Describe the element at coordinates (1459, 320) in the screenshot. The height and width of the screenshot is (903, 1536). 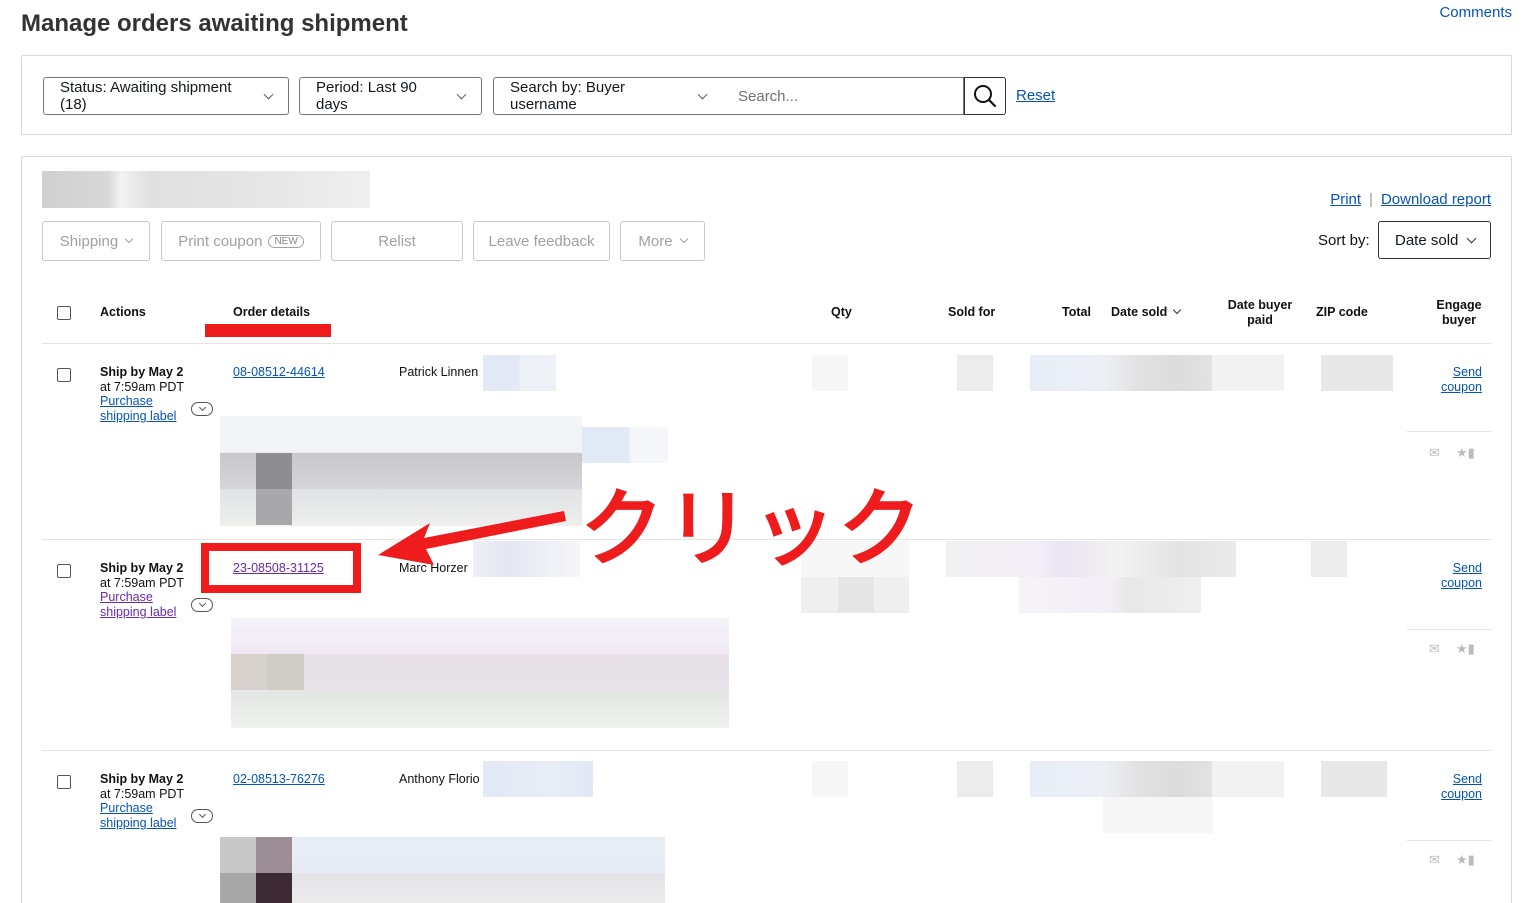
I see `header-engage-buyer-line2: buyer` at that location.